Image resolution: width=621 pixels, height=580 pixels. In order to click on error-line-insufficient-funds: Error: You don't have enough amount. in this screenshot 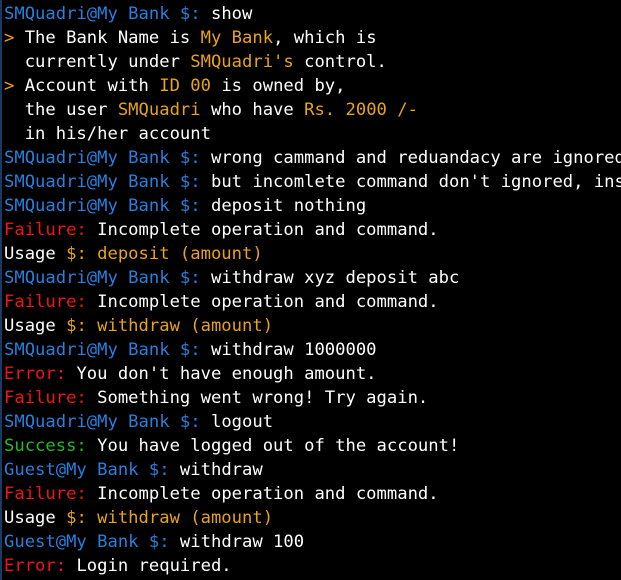, I will do `click(312, 374)`.